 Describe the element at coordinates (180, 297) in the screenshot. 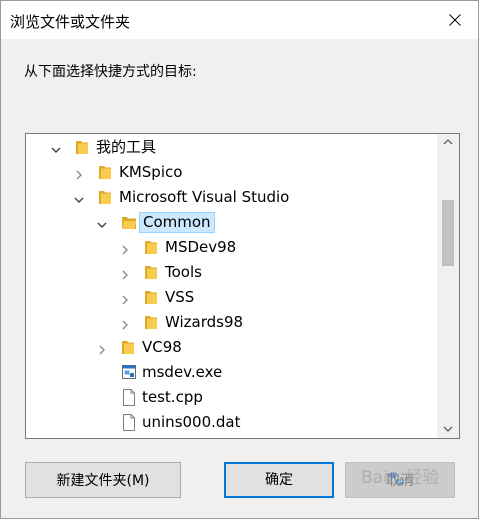

I see `tree-item-label: VSS` at that location.